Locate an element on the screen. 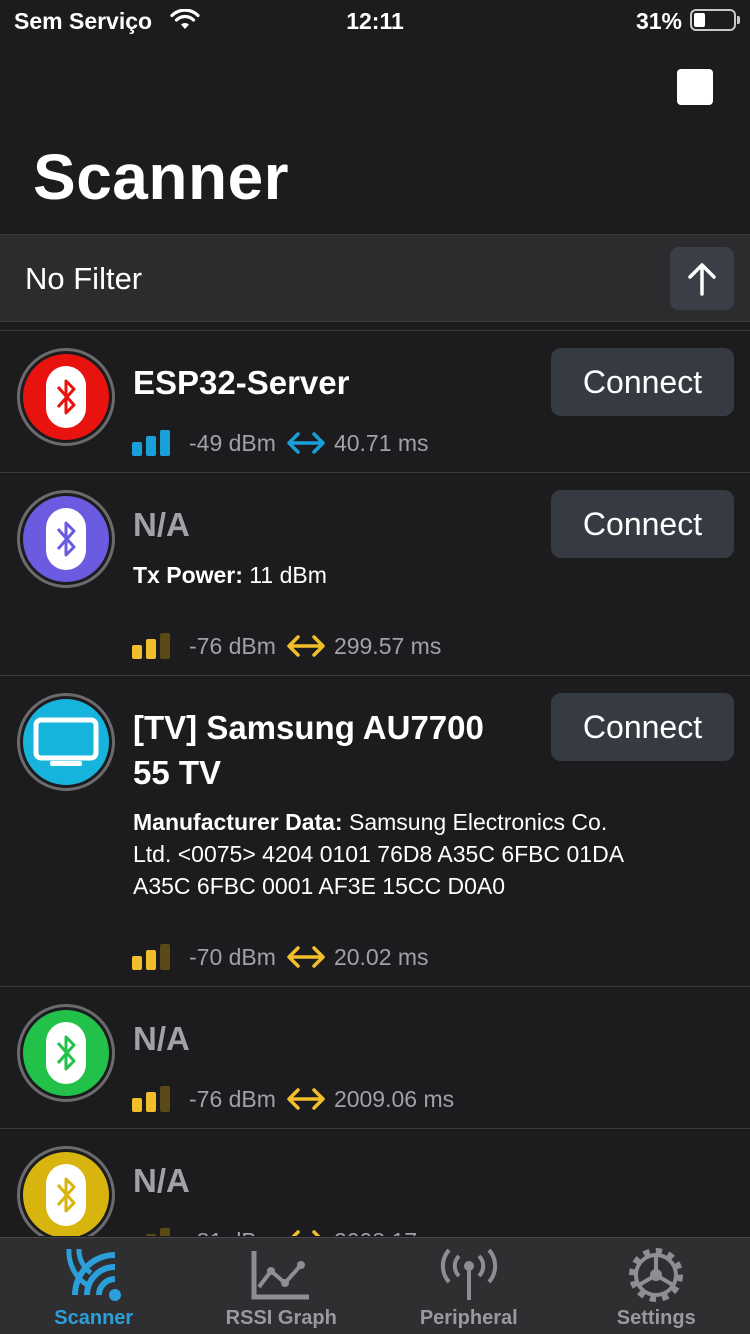 Image resolution: width=750 pixels, height=1334 pixels. tab-bar: Scanner RSSI Graph Peripheral Settings is located at coordinates (375, 1285).